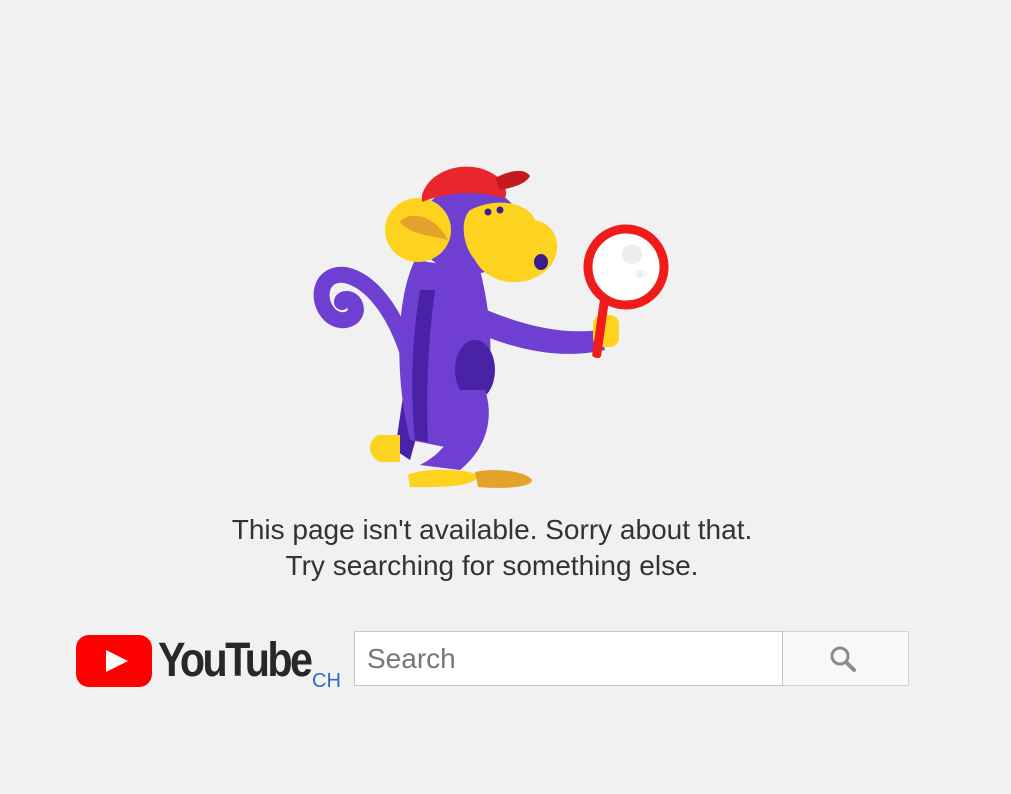 This screenshot has width=1011, height=794. I want to click on search-button, so click(846, 658).